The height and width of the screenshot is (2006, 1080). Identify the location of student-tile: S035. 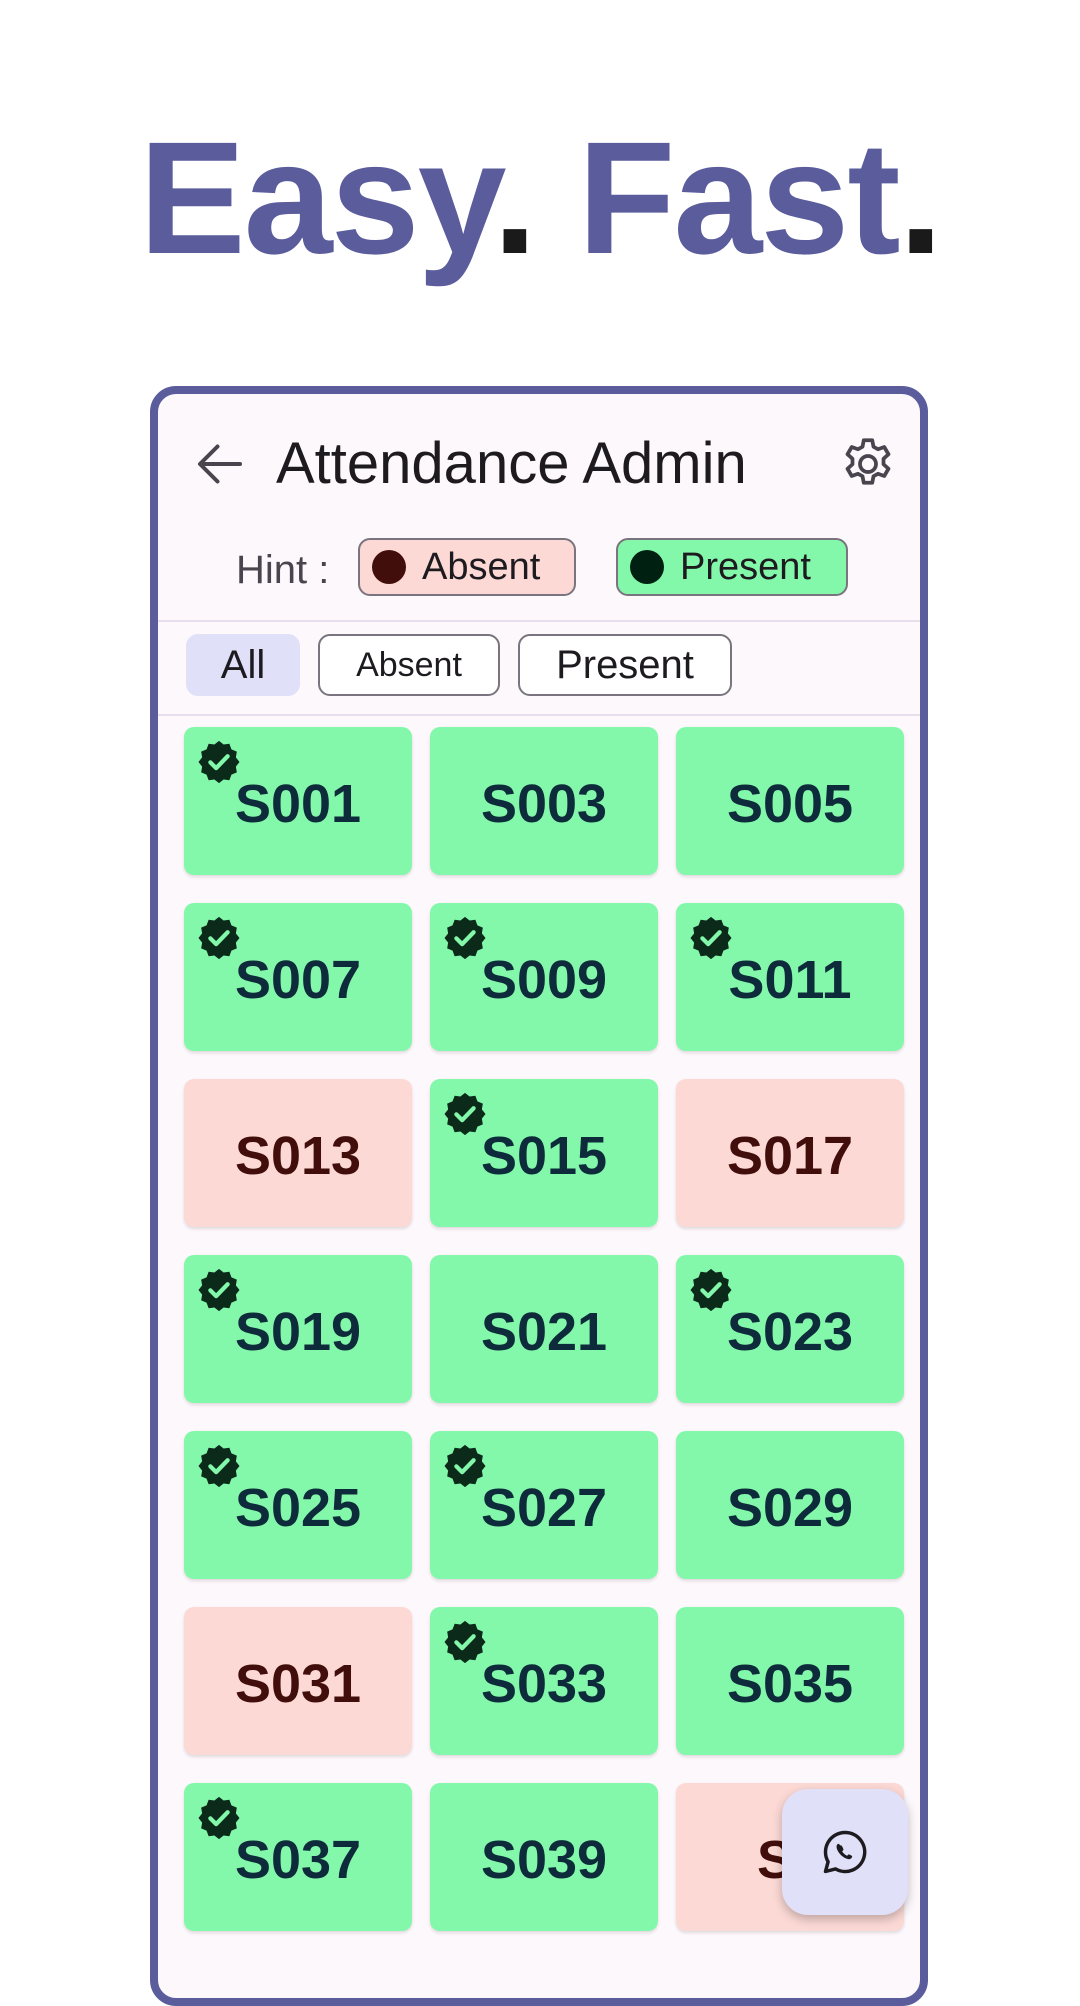
(790, 1681).